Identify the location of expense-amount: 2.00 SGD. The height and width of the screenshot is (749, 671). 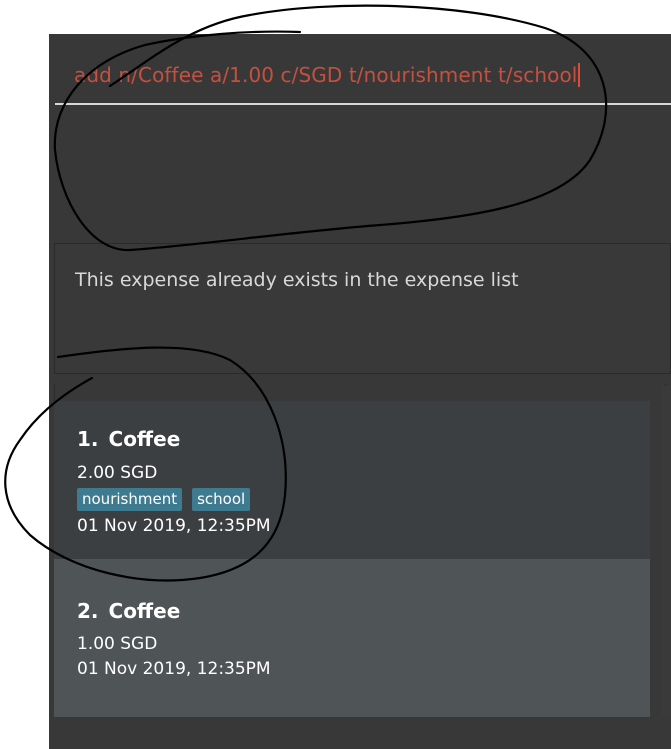
(117, 473).